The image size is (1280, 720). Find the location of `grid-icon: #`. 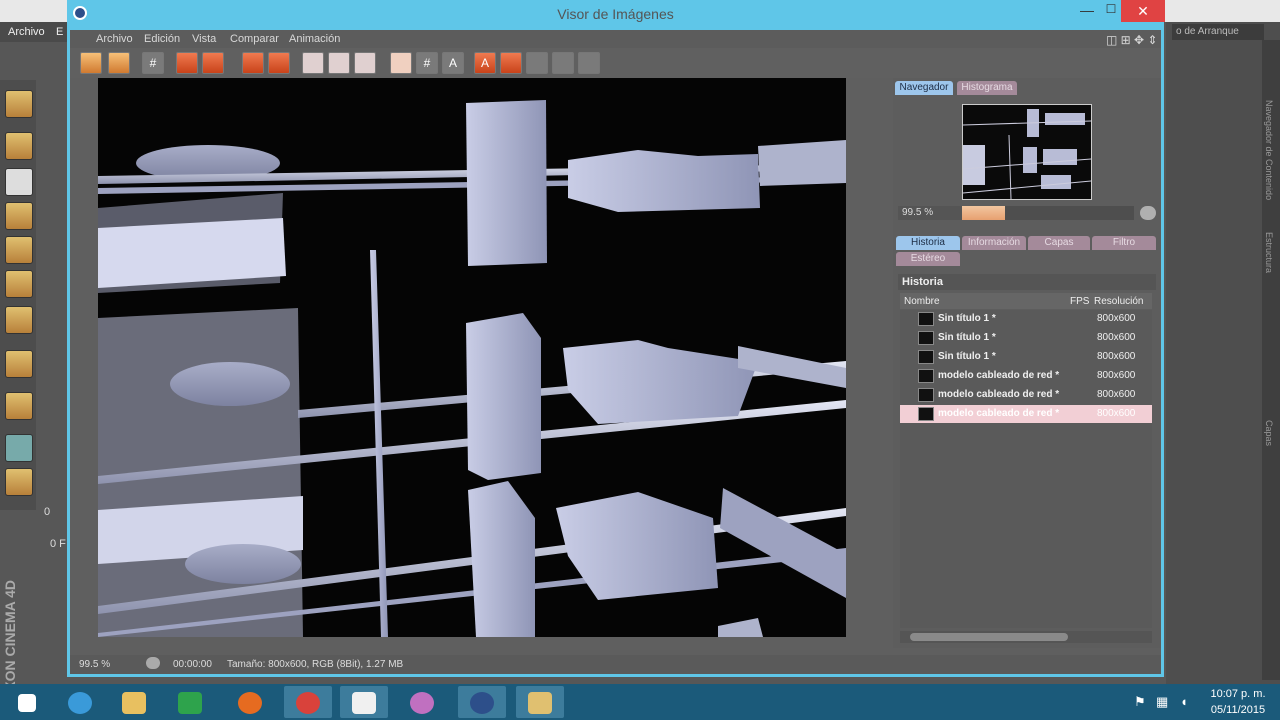

grid-icon: # is located at coordinates (153, 63).